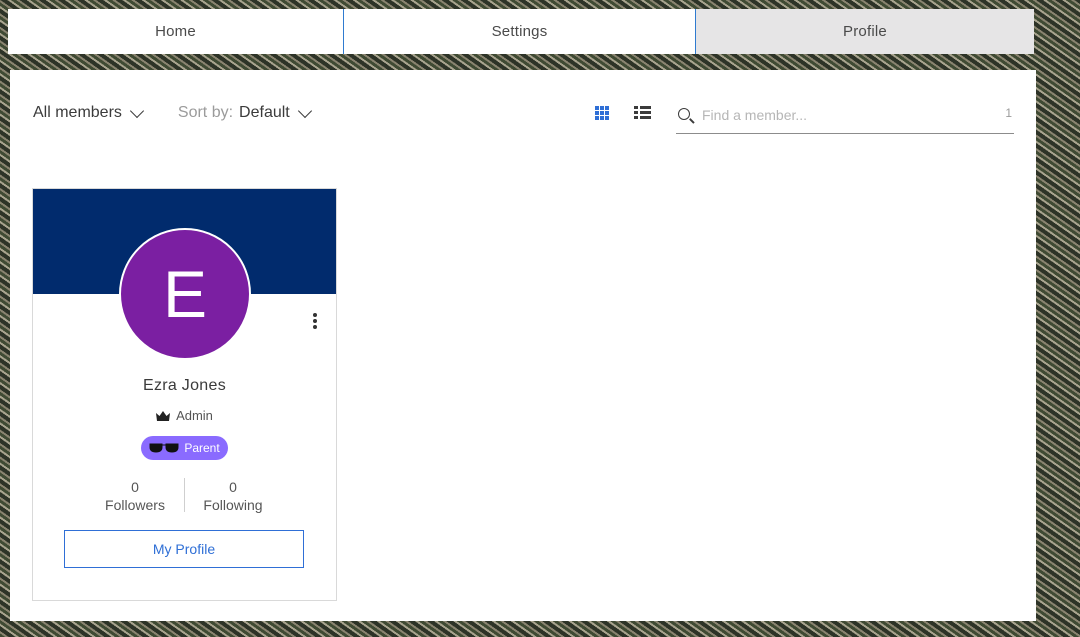 The width and height of the screenshot is (1080, 637). What do you see at coordinates (1008, 113) in the screenshot?
I see `member-count: 1` at bounding box center [1008, 113].